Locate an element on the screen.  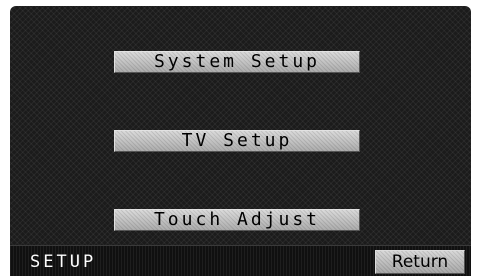
status-bar: SETUP Return is located at coordinates (240, 260).